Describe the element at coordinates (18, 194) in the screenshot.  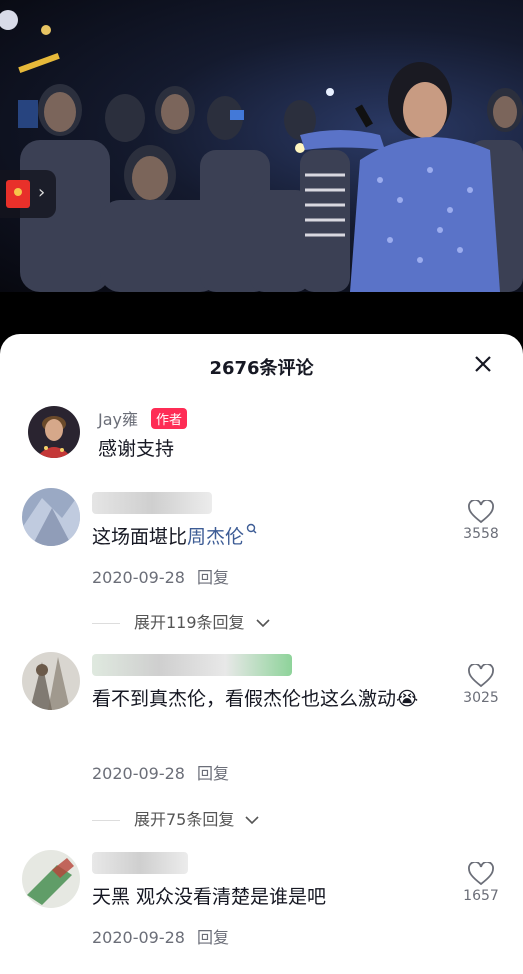
I see `red-packet-icon` at that location.